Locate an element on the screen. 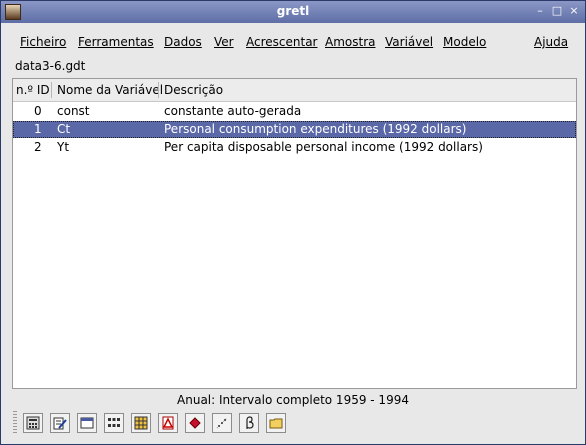 This screenshot has height=445, width=586. row-name: Ct is located at coordinates (64, 129).